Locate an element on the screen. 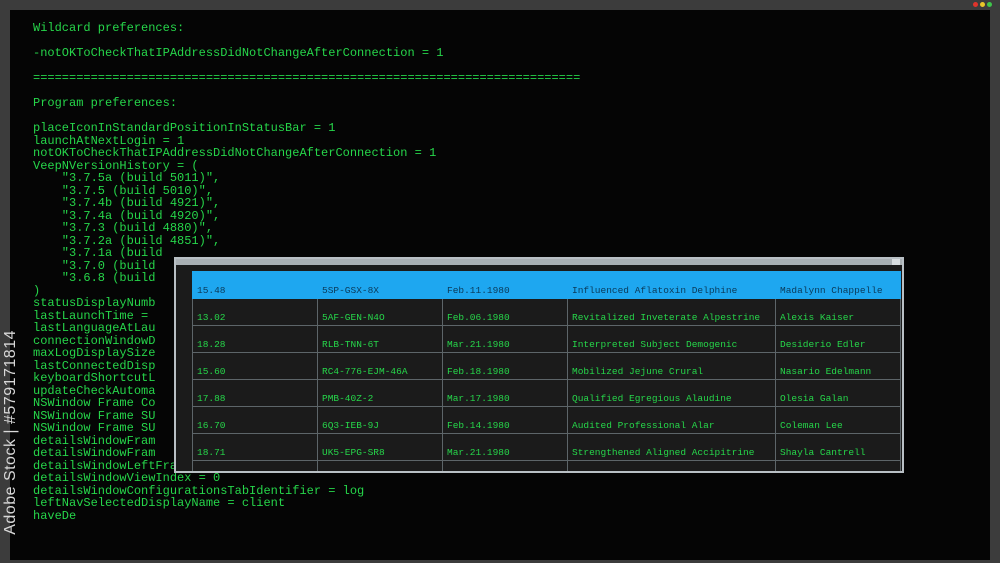  cell-name: Desiderio Edler is located at coordinates (838, 339).